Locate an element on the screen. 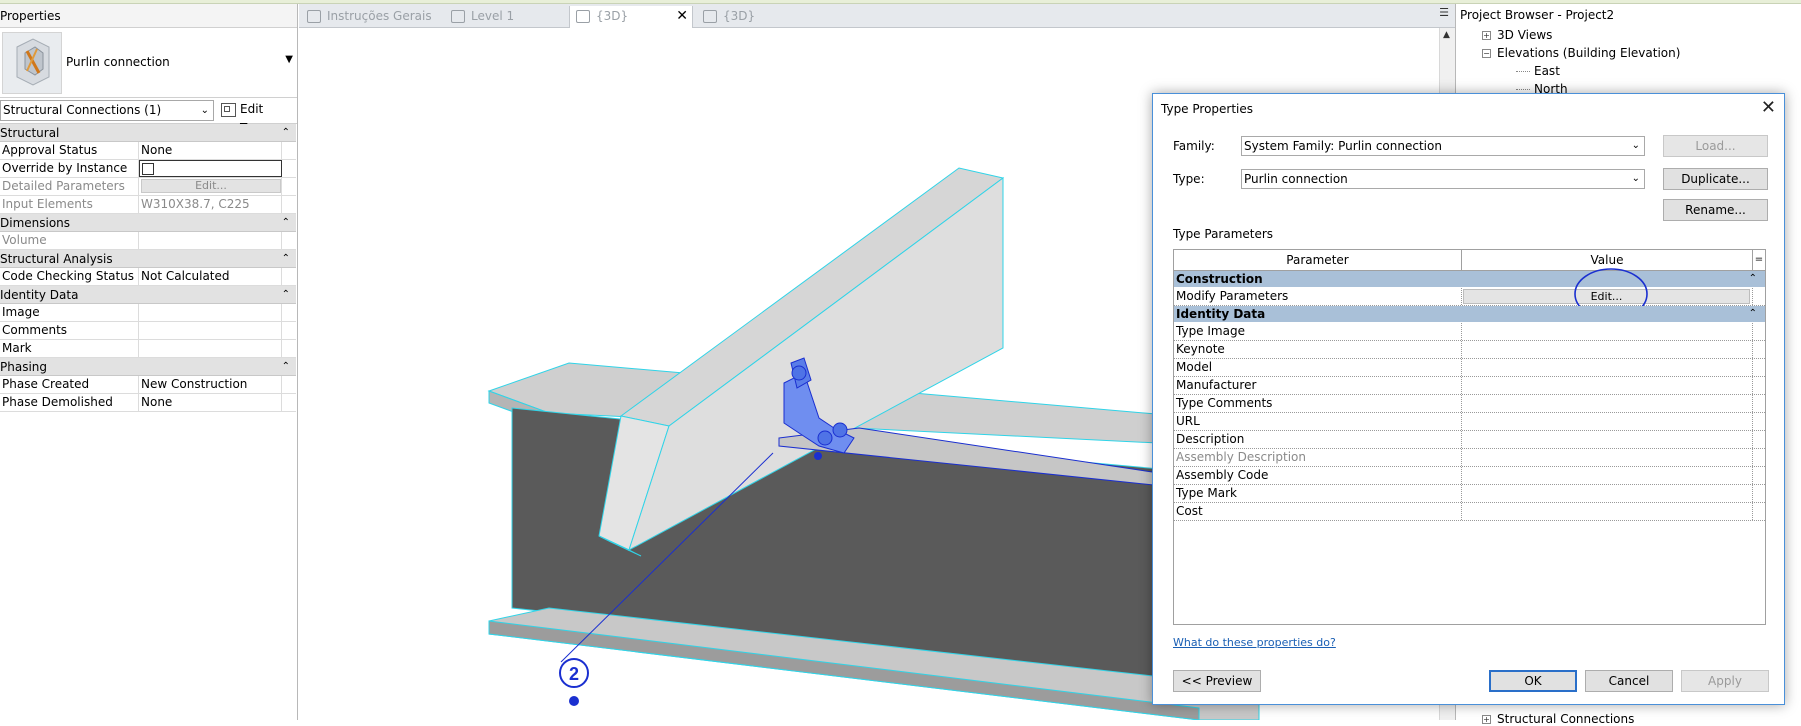 The width and height of the screenshot is (1801, 726). property-row: Phase Demolished None is located at coordinates (148, 403).